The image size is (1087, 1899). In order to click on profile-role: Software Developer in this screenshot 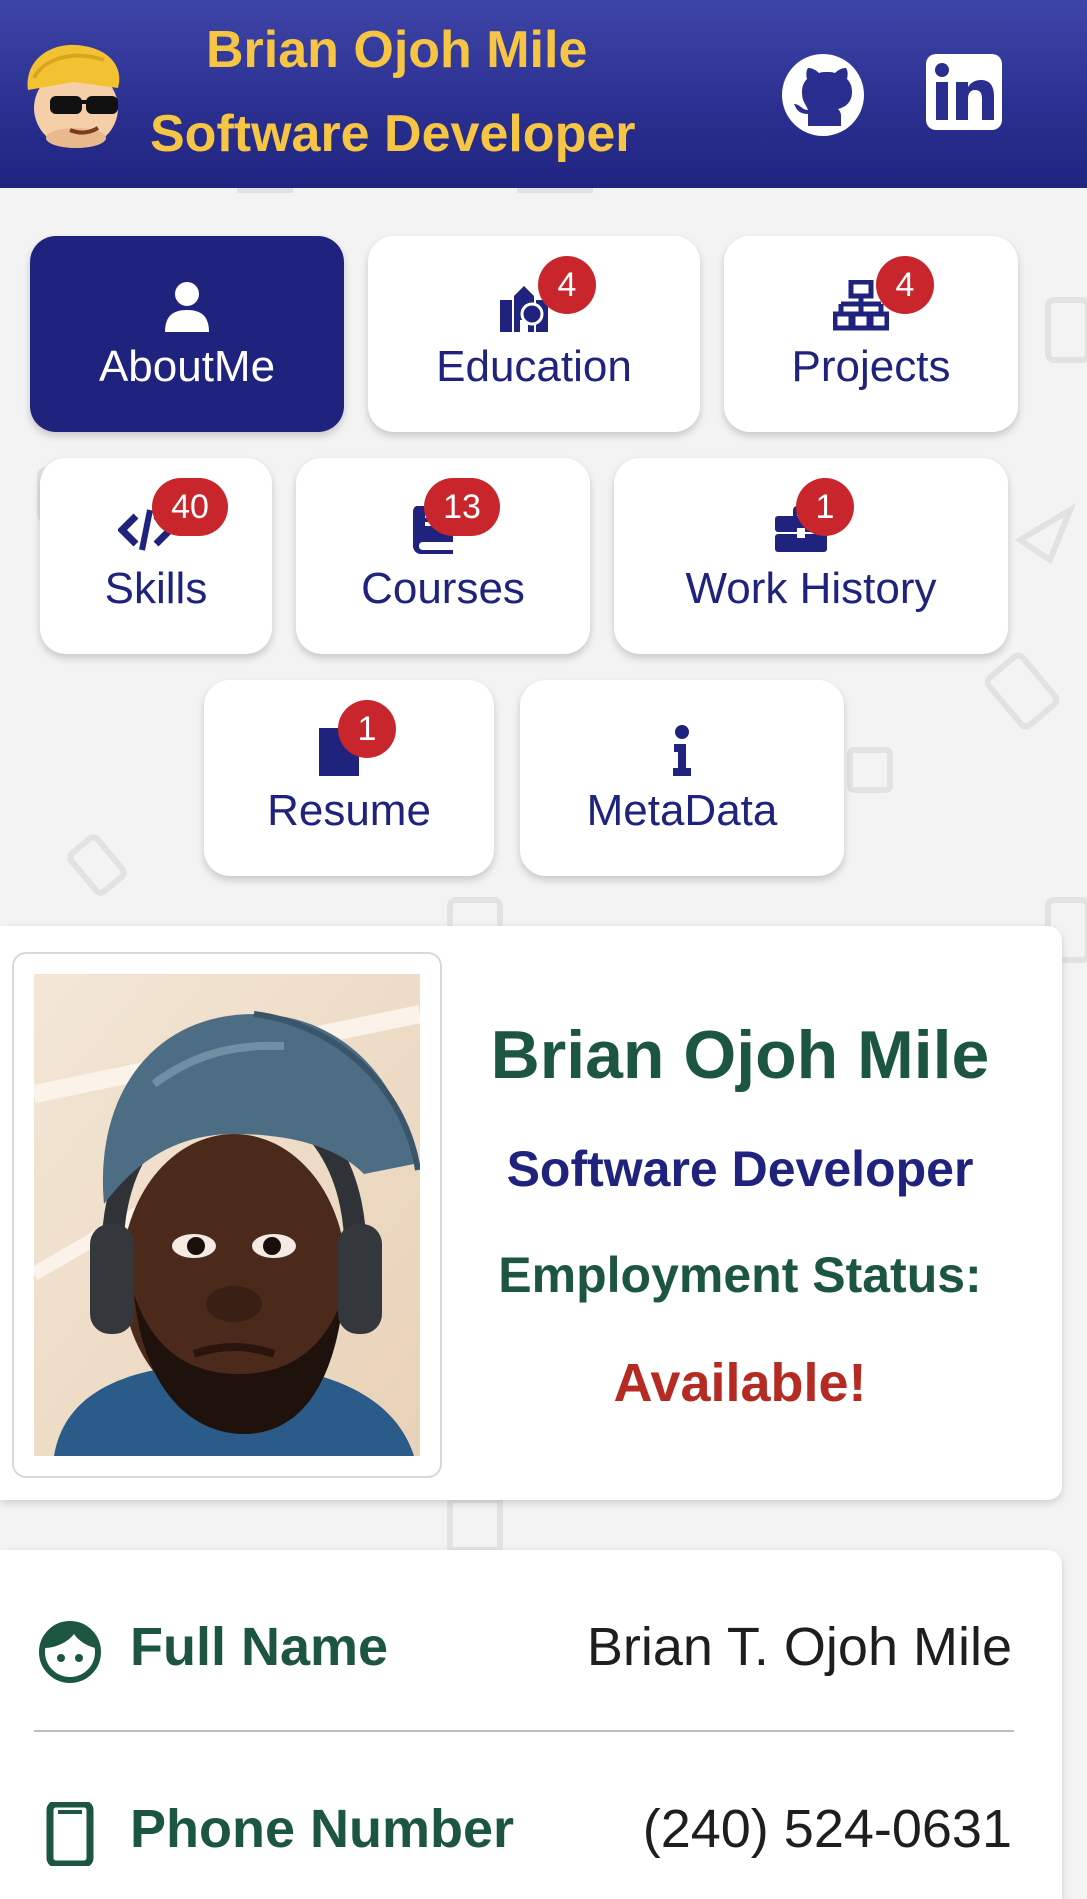, I will do `click(740, 1169)`.